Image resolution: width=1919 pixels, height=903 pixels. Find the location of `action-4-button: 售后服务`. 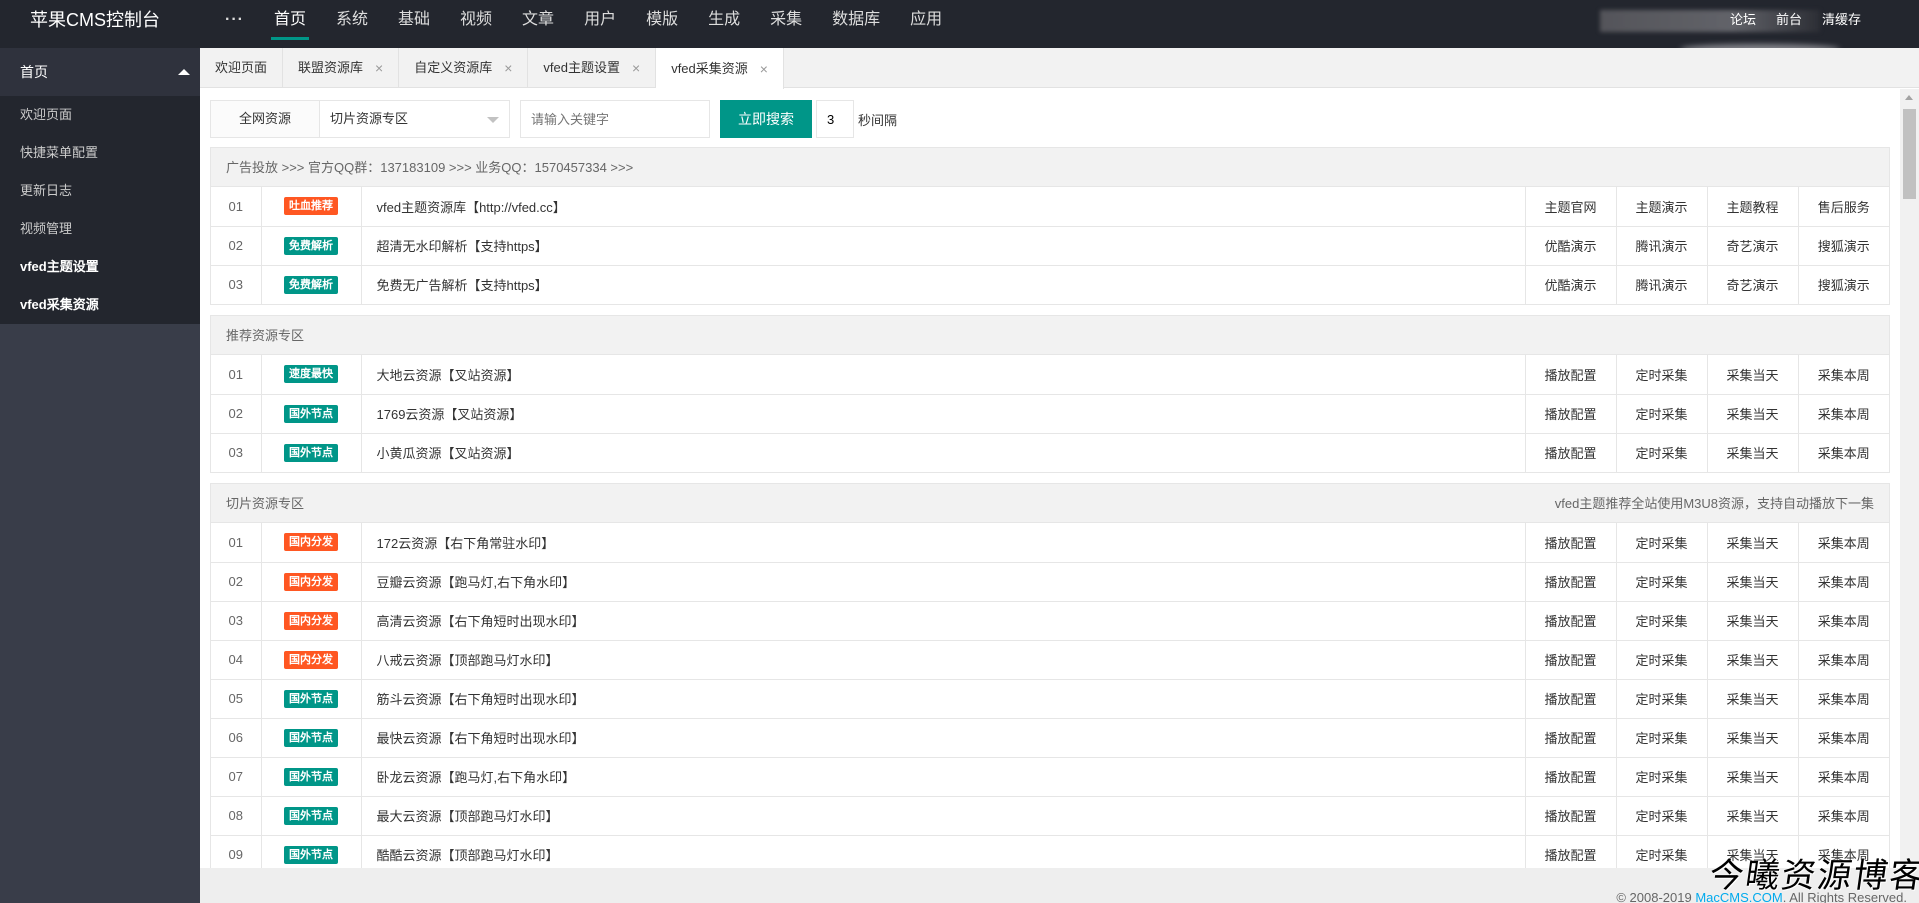

action-4-button: 售后服务 is located at coordinates (1843, 207).